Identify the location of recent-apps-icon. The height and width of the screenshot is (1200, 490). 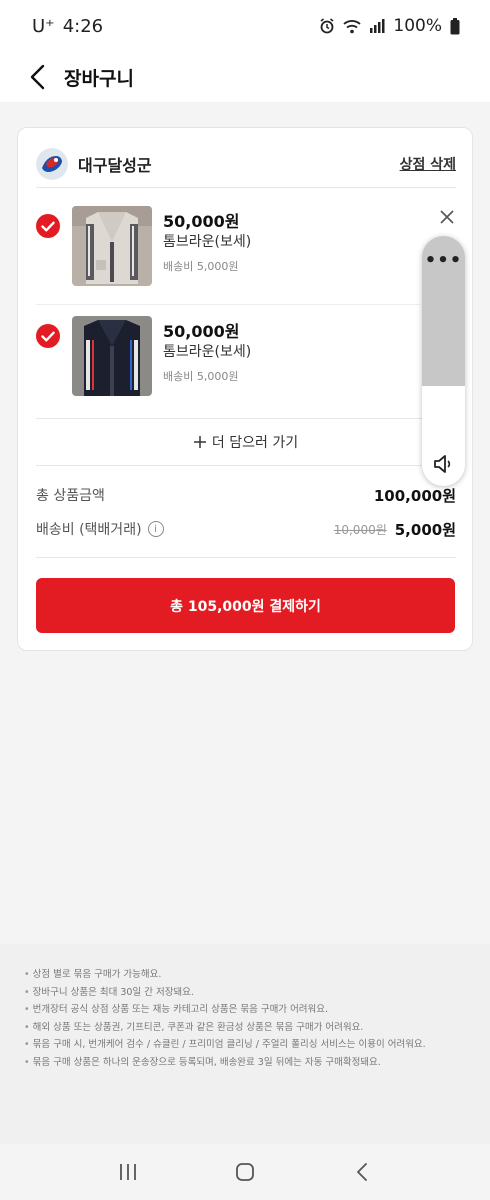
(128, 1172).